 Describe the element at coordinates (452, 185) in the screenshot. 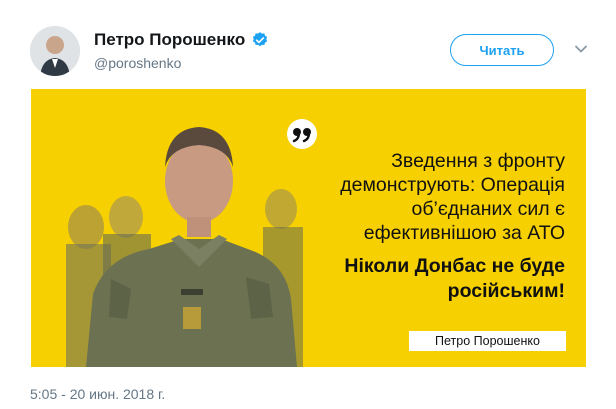

I see `quote-line: демонструють: Операція` at that location.